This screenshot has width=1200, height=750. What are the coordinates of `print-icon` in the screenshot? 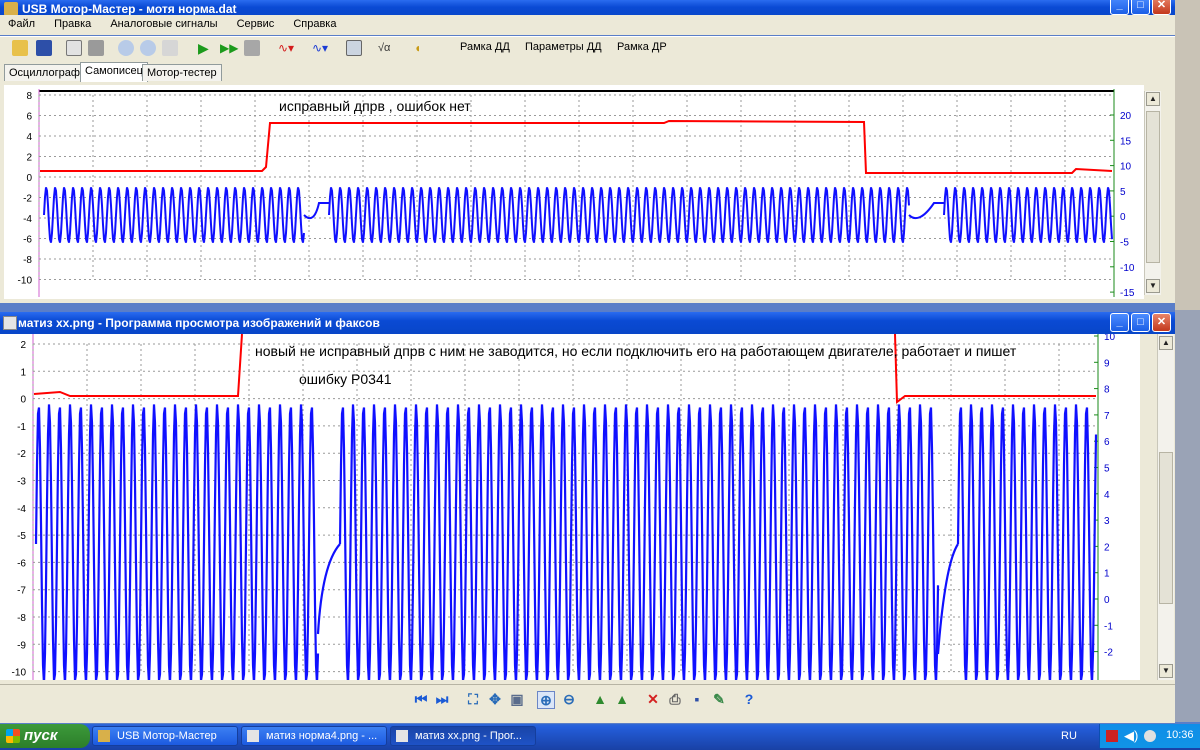 It's located at (96, 48).